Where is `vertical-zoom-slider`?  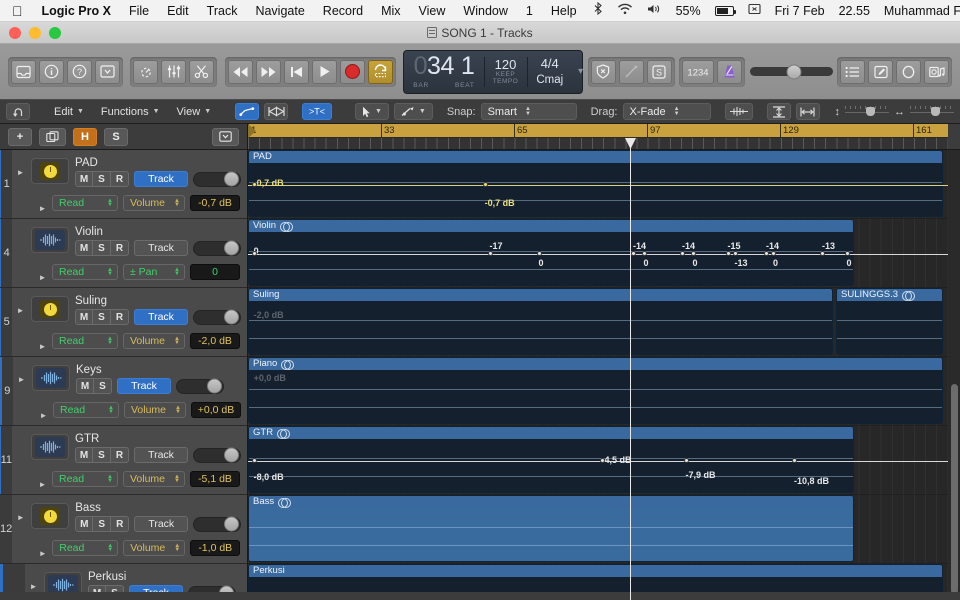 vertical-zoom-slider is located at coordinates (867, 111).